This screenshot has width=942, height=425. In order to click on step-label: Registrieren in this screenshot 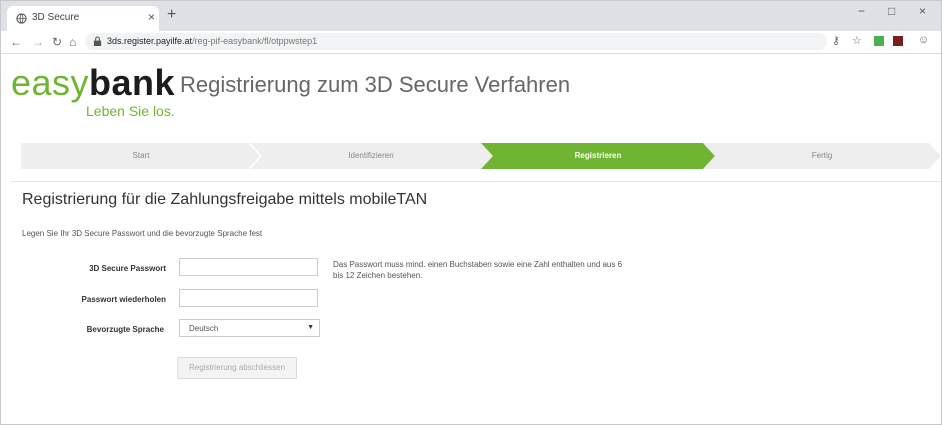, I will do `click(598, 155)`.